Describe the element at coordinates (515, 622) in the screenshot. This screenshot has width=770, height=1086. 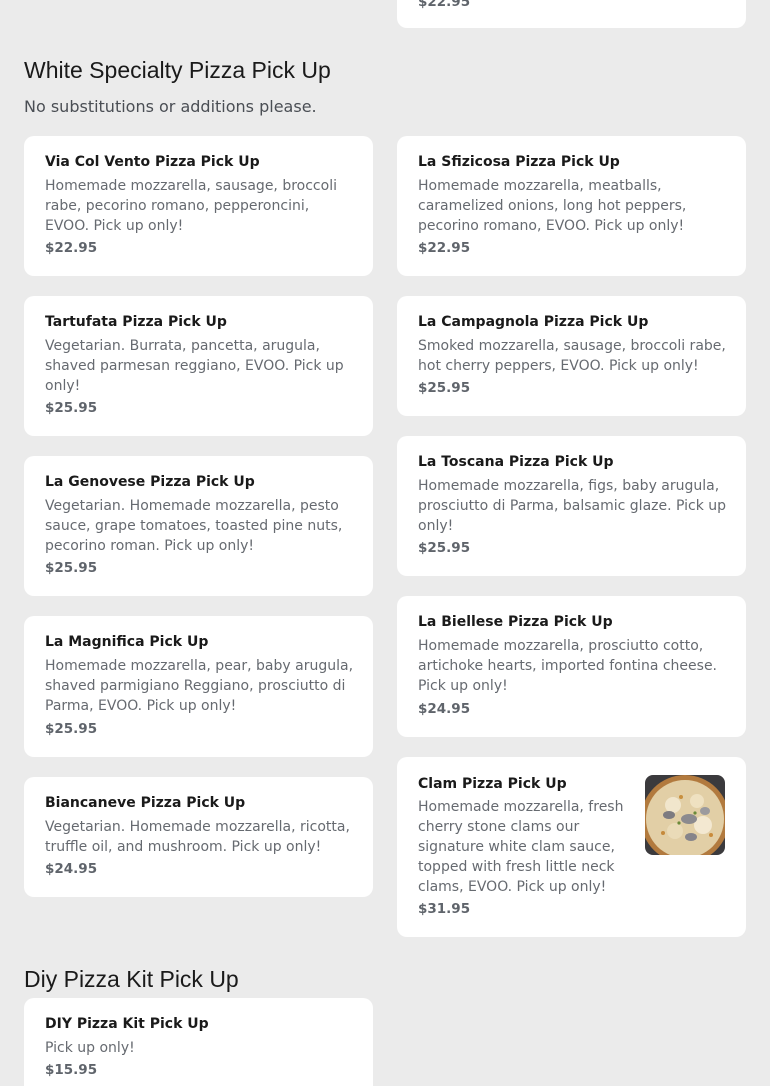
I see `item-name: La Biellese Pizza Pick Up` at that location.